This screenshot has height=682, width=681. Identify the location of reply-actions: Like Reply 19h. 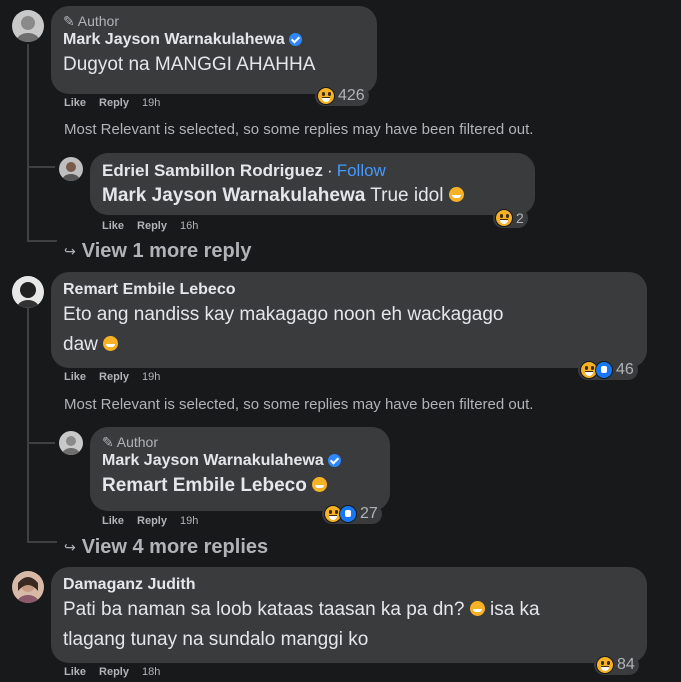
(150, 521).